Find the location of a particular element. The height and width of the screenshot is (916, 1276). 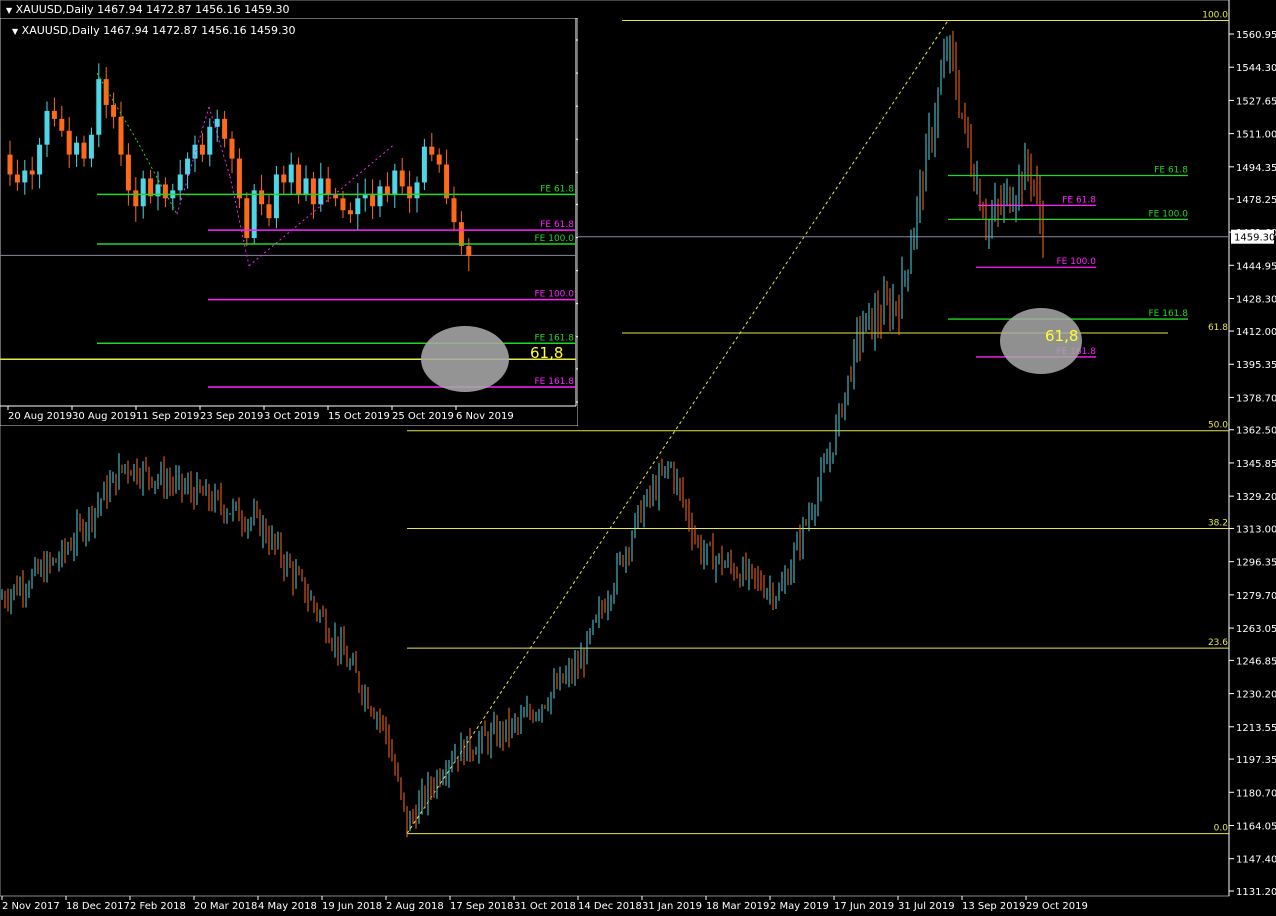

main-x-tick-label: 18 Mar 2019 is located at coordinates (737, 906).